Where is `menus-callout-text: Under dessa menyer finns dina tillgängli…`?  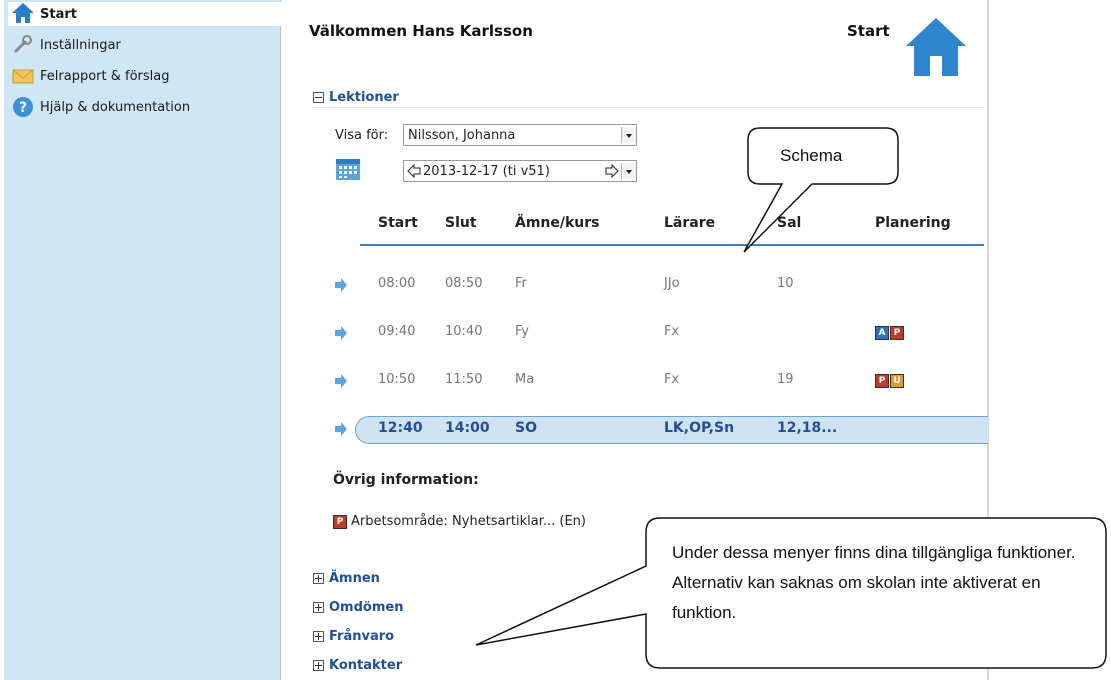
menus-callout-text: Under dessa menyer finns dina tillgängli… is located at coordinates (874, 582).